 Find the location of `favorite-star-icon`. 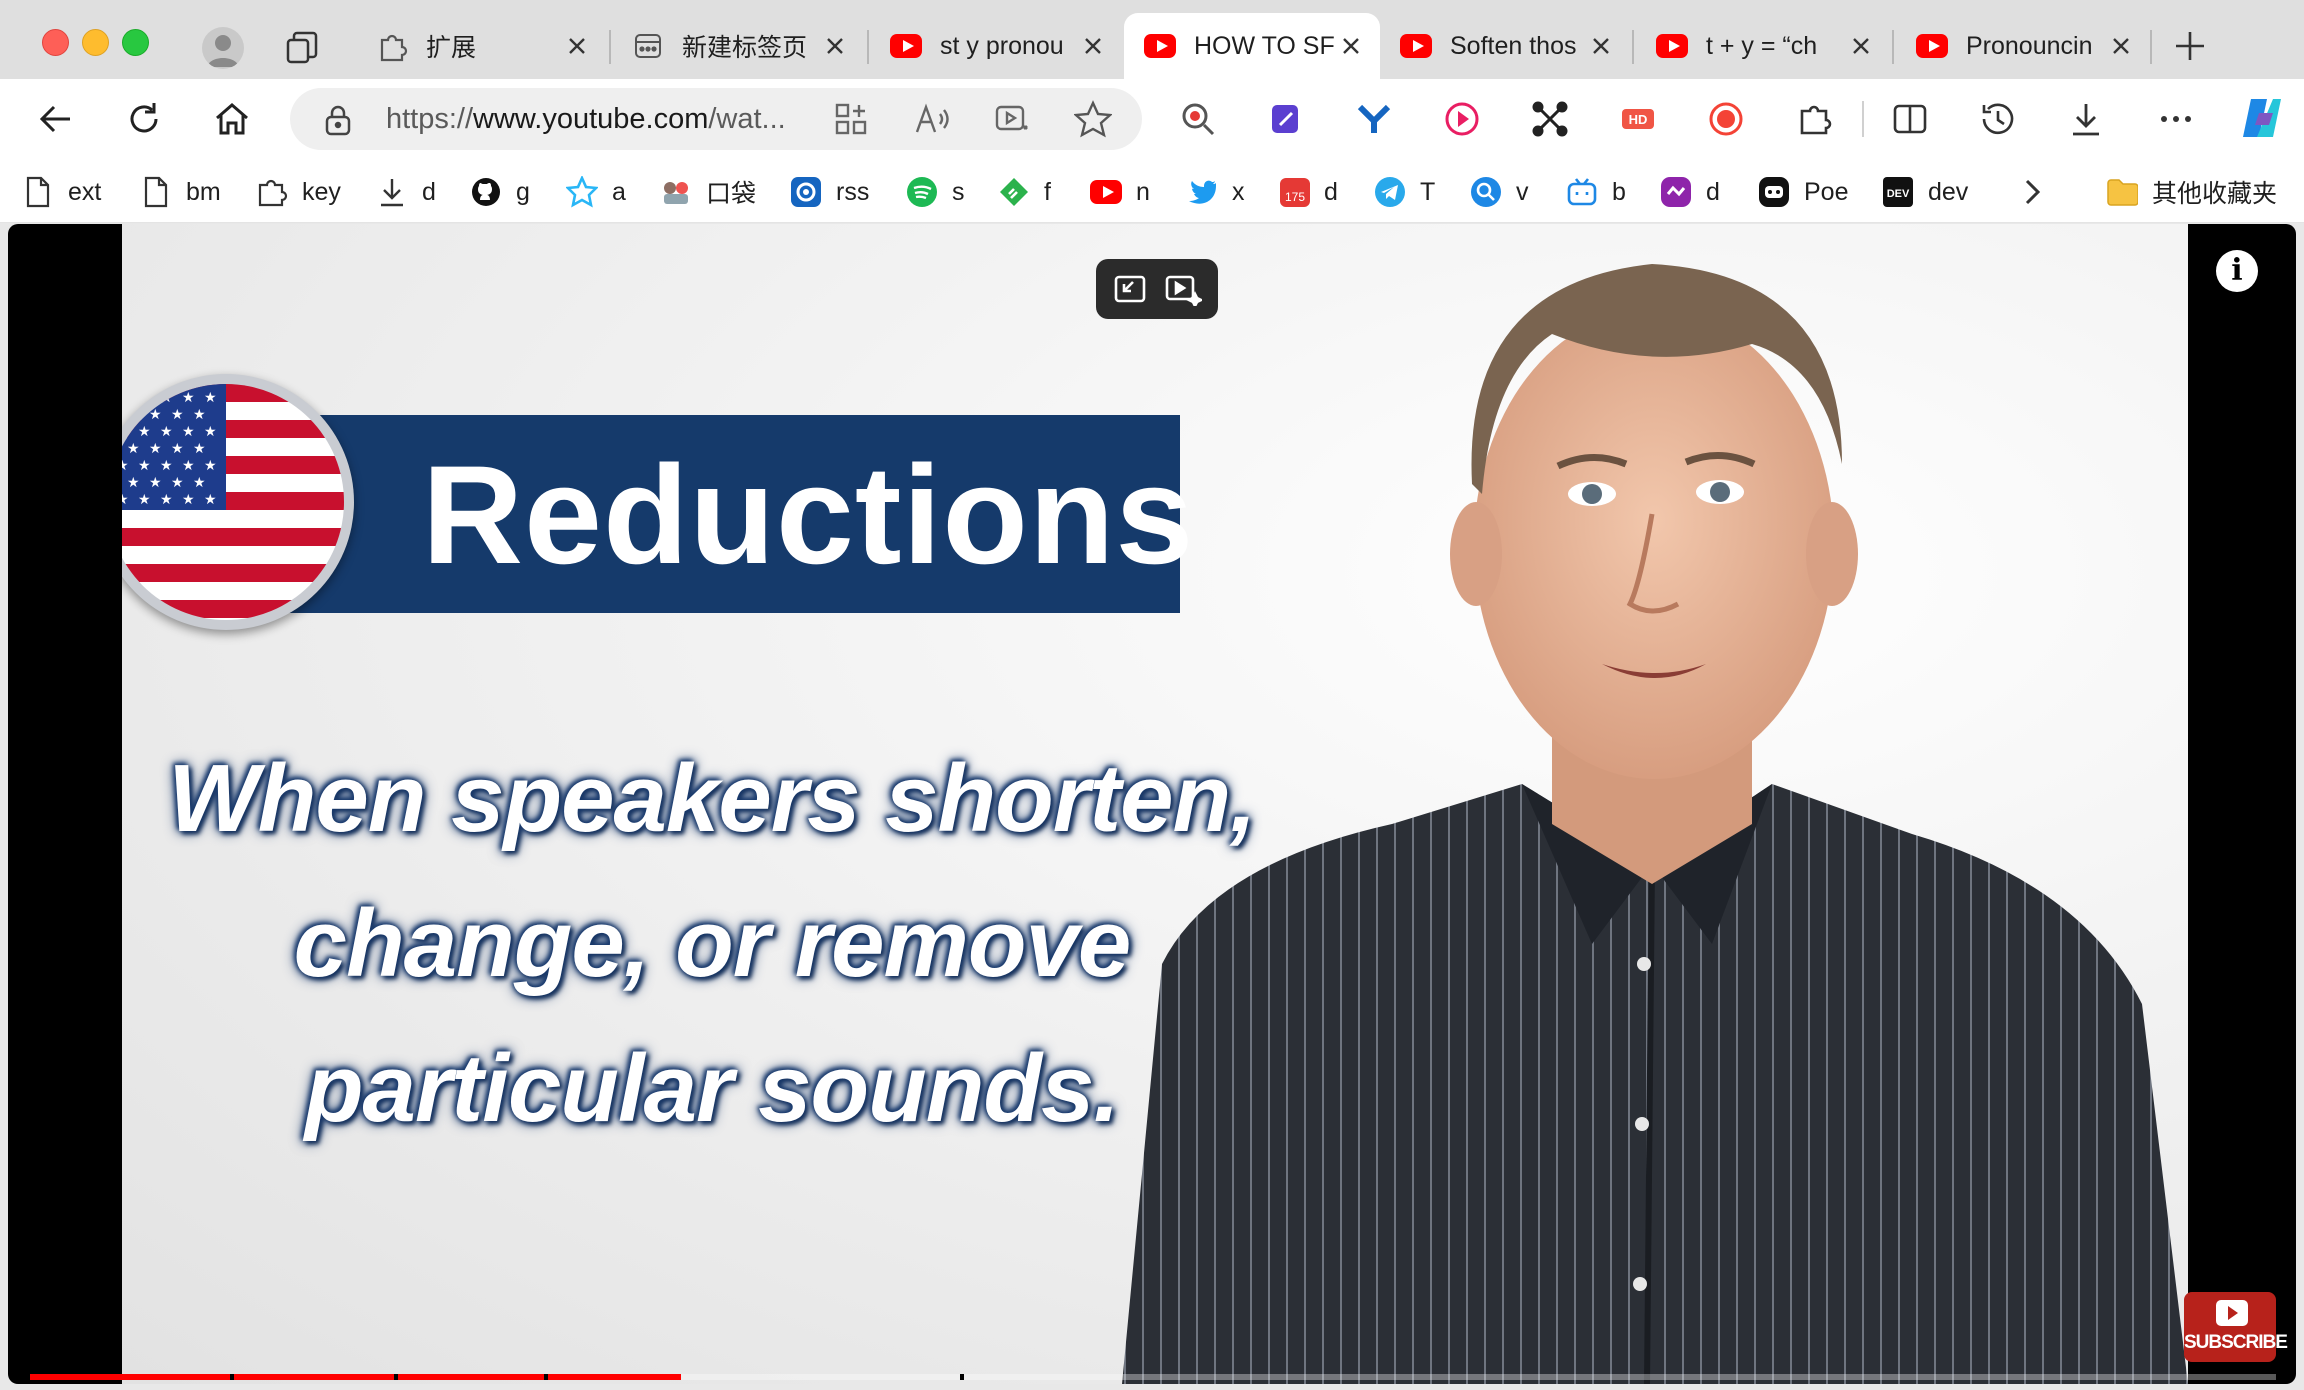

favorite-star-icon is located at coordinates (1093, 121).